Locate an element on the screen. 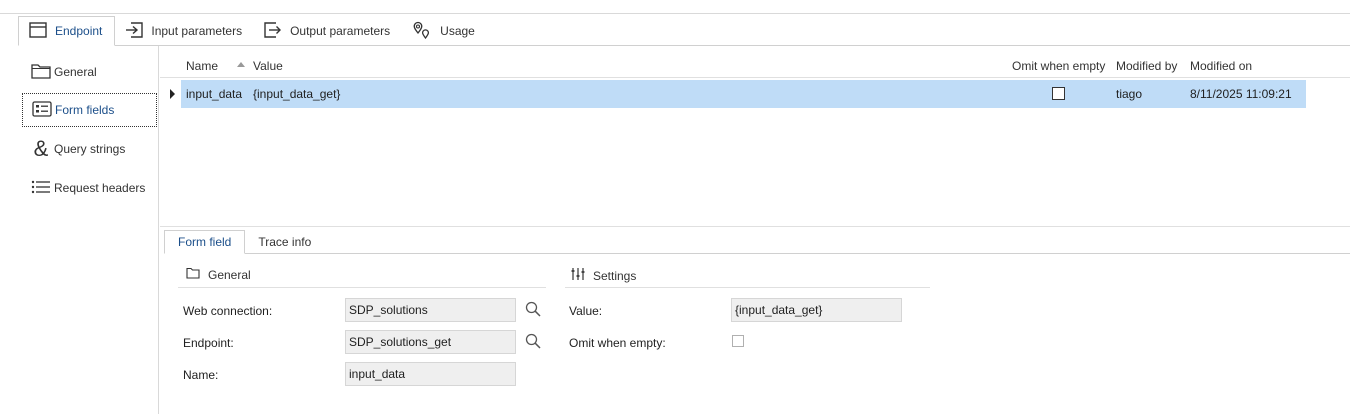 The height and width of the screenshot is (414, 1350). tab-usage: Usage is located at coordinates (444, 31).